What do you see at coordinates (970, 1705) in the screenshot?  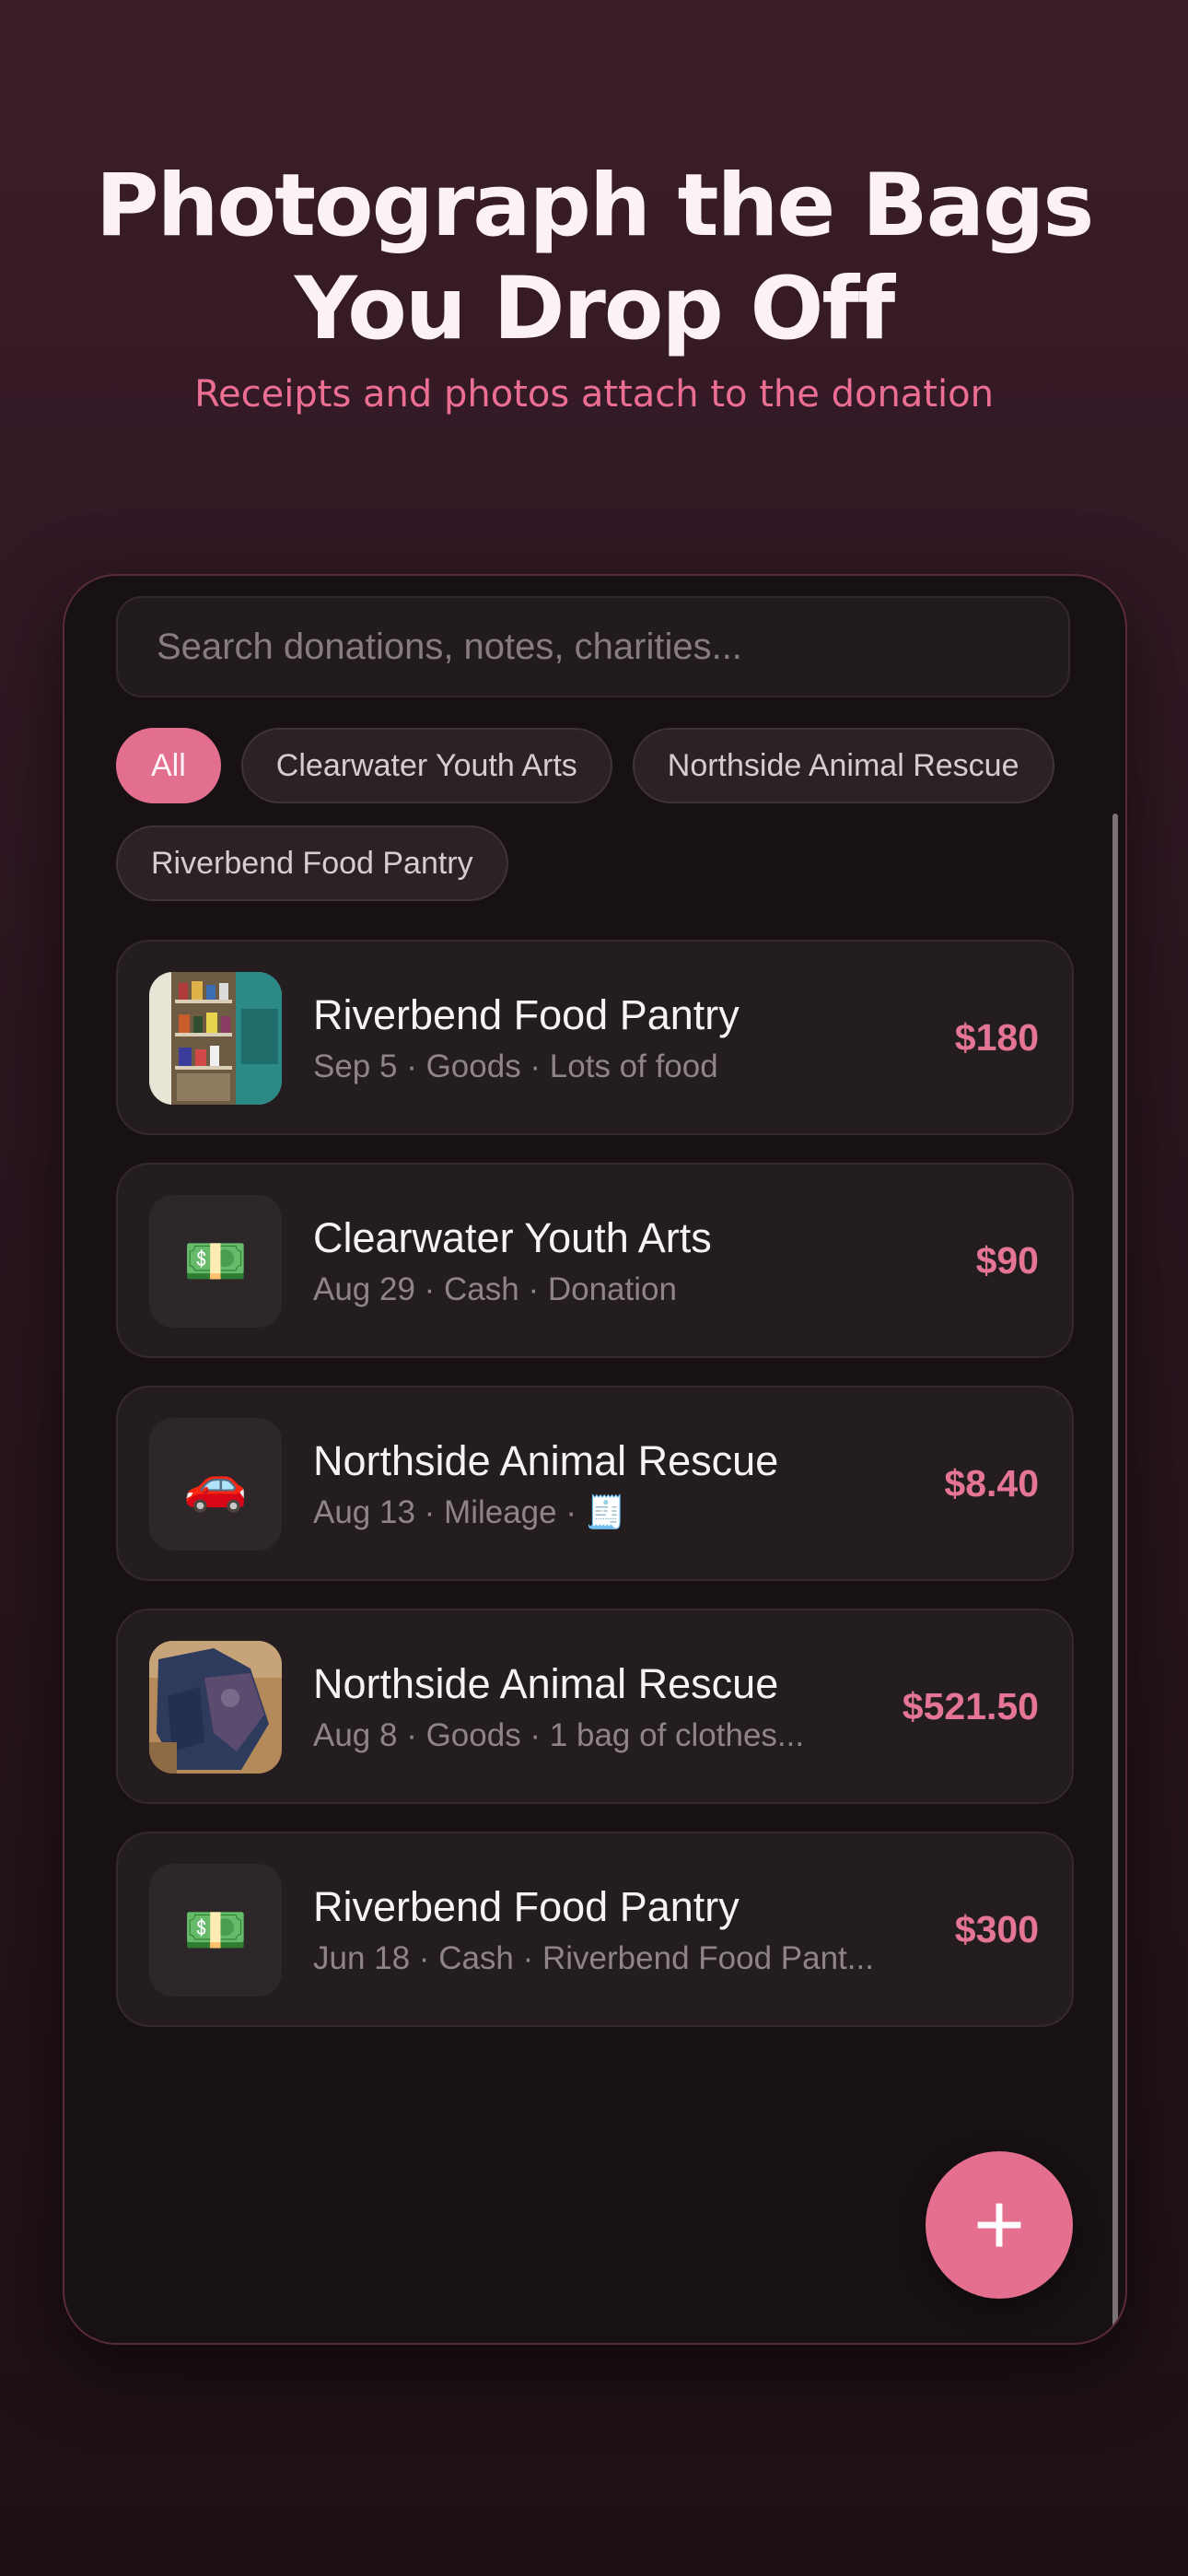 I see `donation-amount: $521.50` at bounding box center [970, 1705].